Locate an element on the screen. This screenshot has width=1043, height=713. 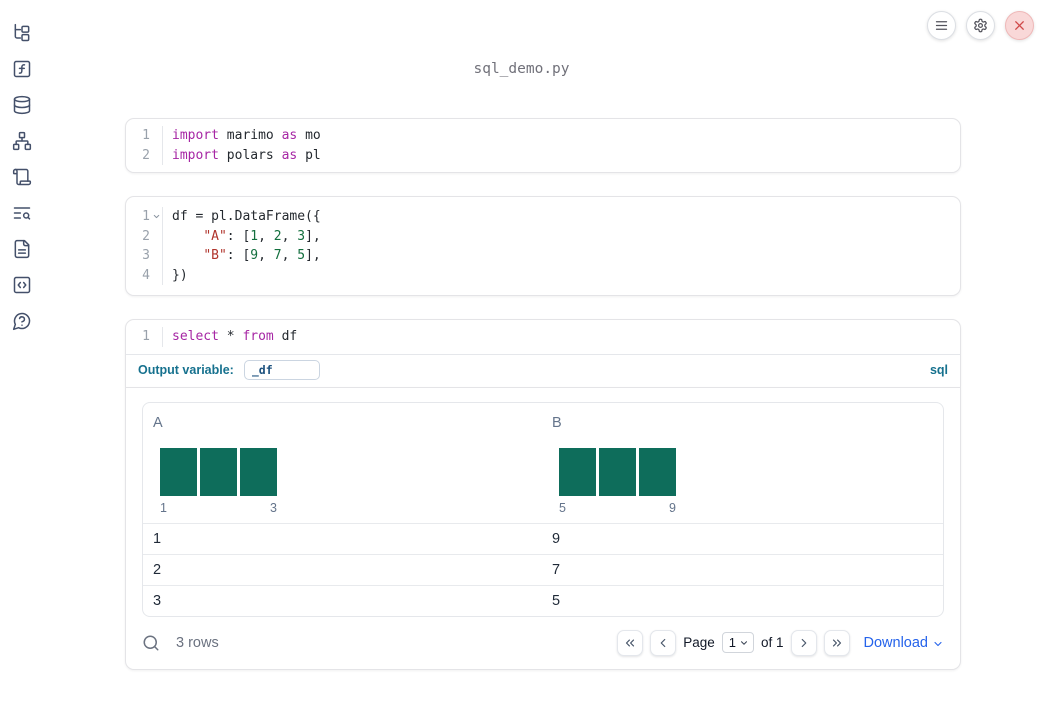
histogram-max-label: 3 is located at coordinates (273, 507).